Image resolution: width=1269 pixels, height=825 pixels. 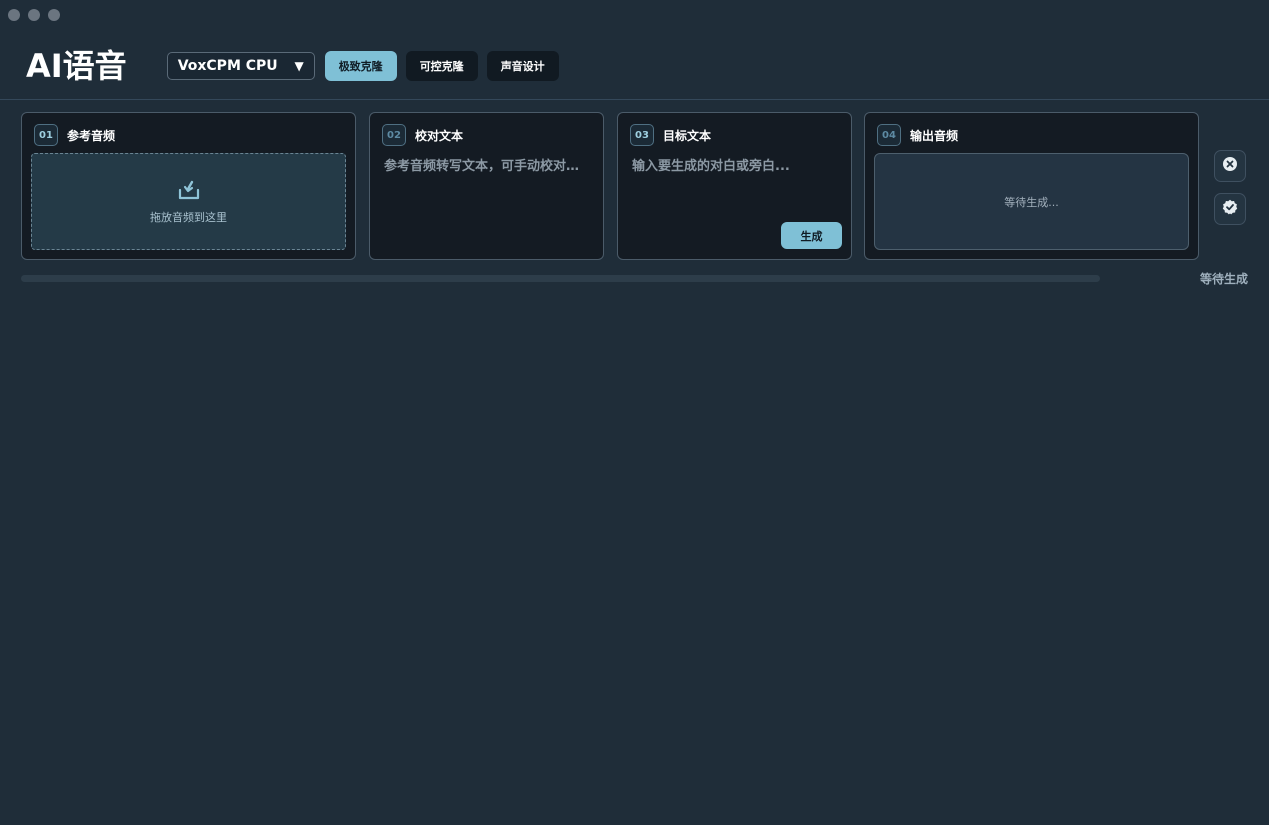 I want to click on clear-button, so click(x=1230, y=166).